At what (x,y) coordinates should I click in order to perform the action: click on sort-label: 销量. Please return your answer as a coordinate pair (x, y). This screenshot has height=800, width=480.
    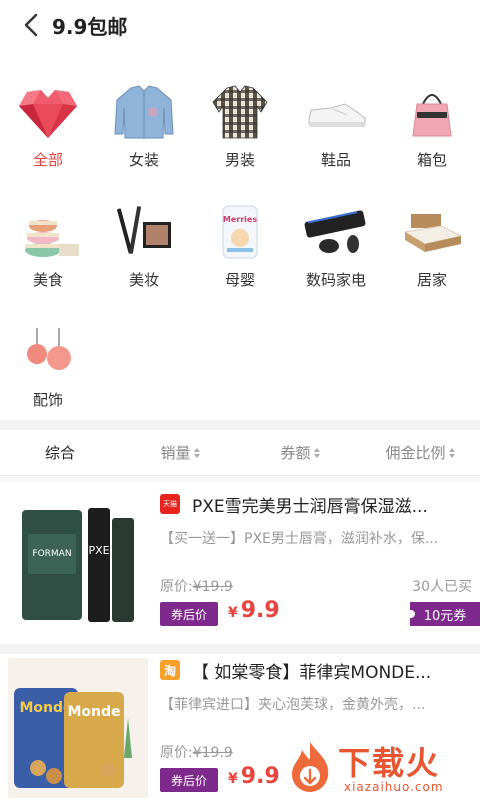
    Looking at the image, I should click on (175, 453).